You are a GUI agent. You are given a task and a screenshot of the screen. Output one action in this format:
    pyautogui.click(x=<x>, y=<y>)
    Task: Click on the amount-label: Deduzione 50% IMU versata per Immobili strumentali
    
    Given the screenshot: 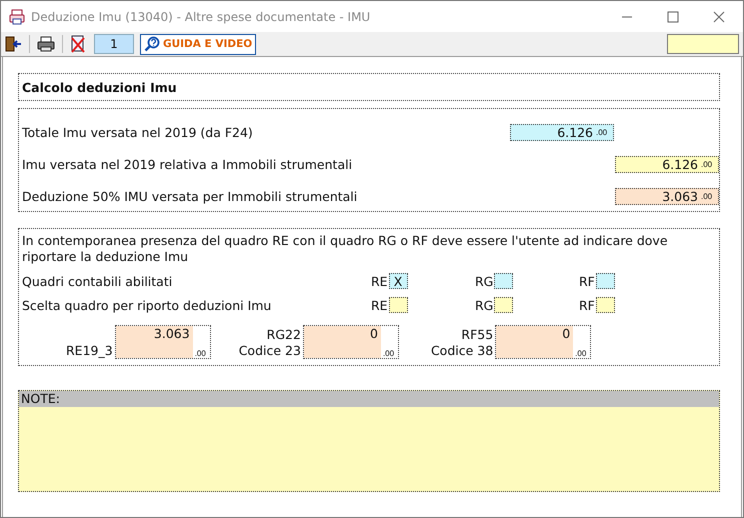 What is the action you would take?
    pyautogui.click(x=190, y=196)
    